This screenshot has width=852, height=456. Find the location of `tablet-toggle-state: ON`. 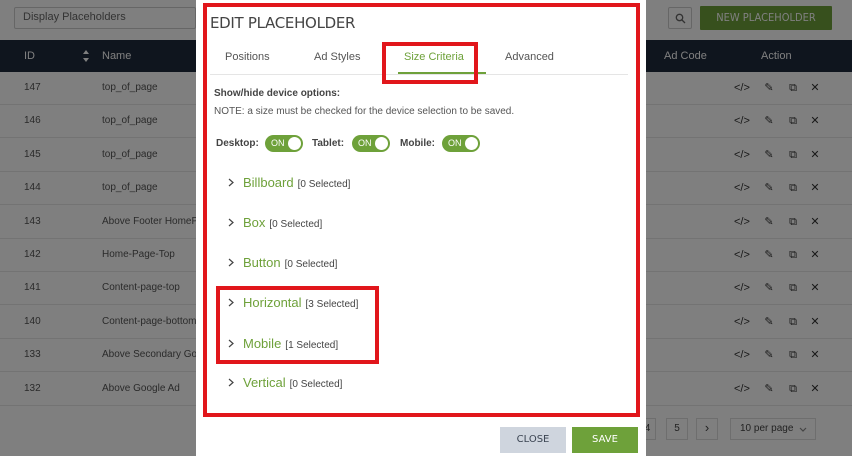

tablet-toggle-state: ON is located at coordinates (365, 143).